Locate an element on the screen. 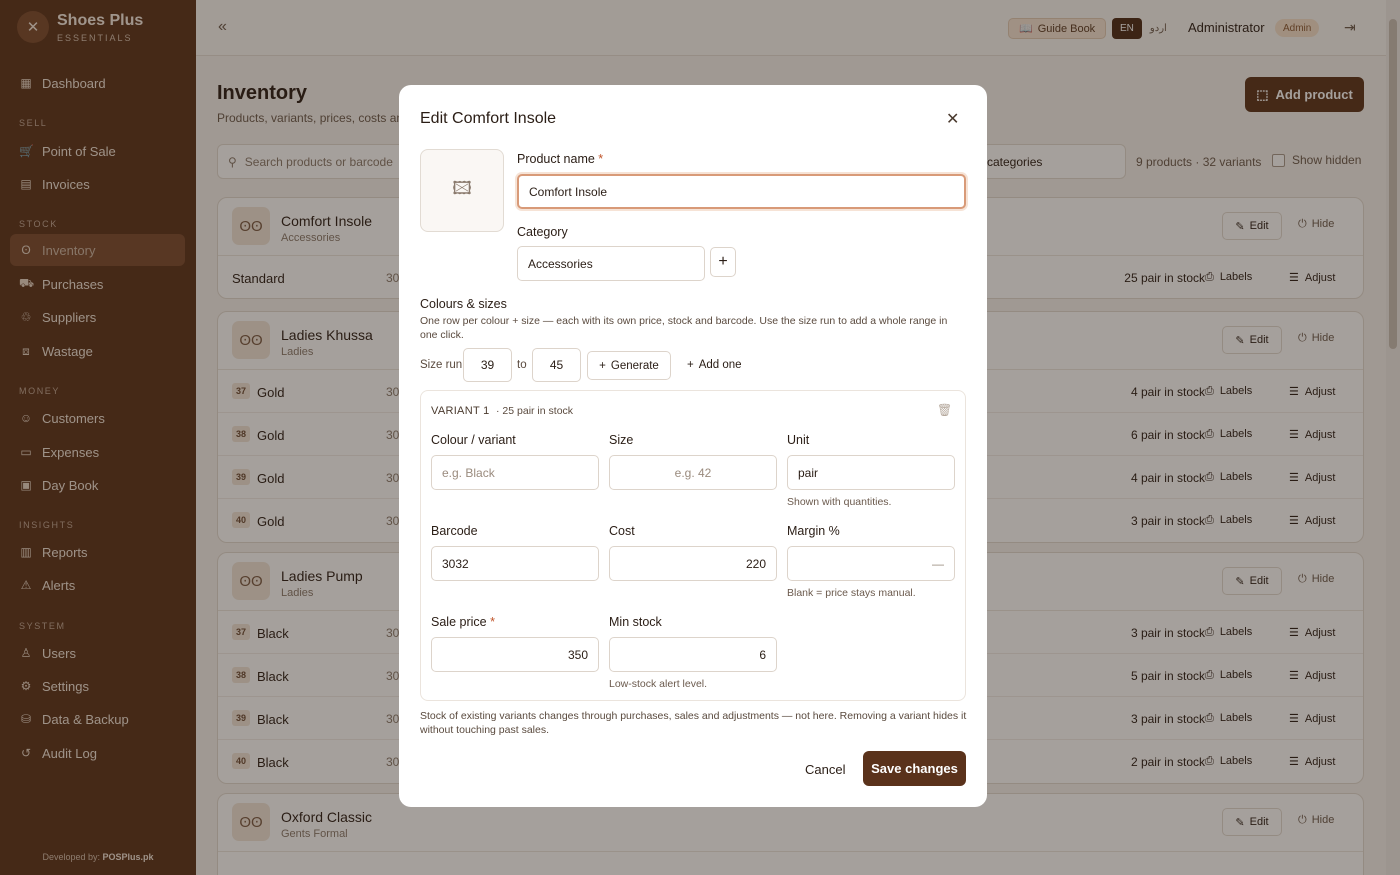 Image resolution: width=1400 pixels, height=875 pixels. generate-label: Generate is located at coordinates (634, 365).